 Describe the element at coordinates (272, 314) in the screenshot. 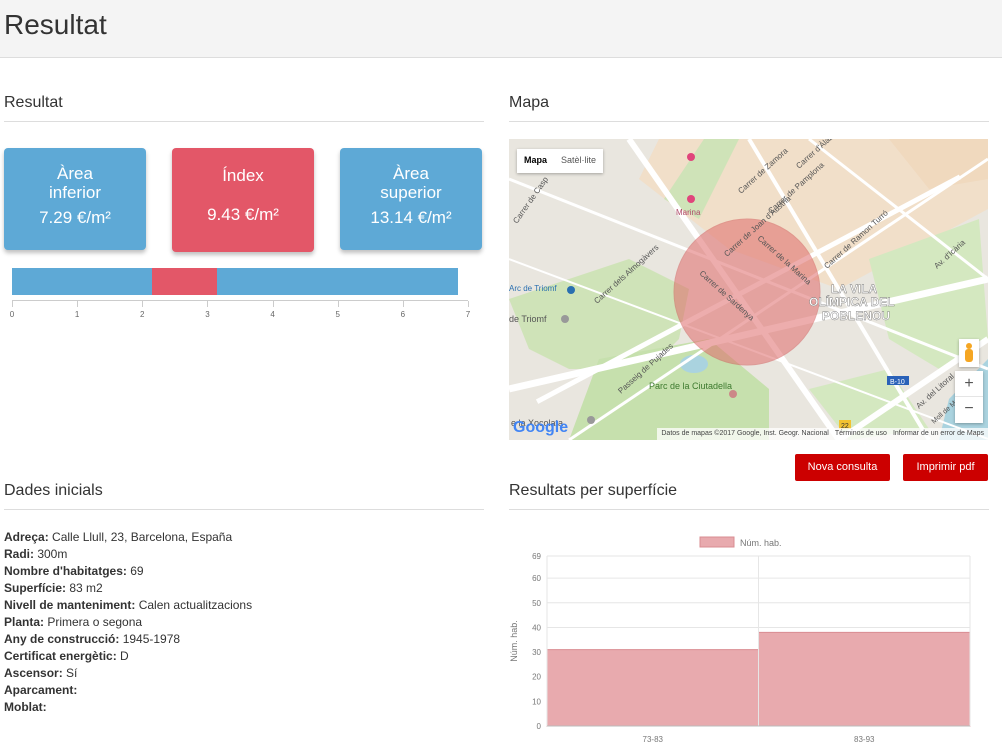

I see `axis-tick-label: 4` at that location.